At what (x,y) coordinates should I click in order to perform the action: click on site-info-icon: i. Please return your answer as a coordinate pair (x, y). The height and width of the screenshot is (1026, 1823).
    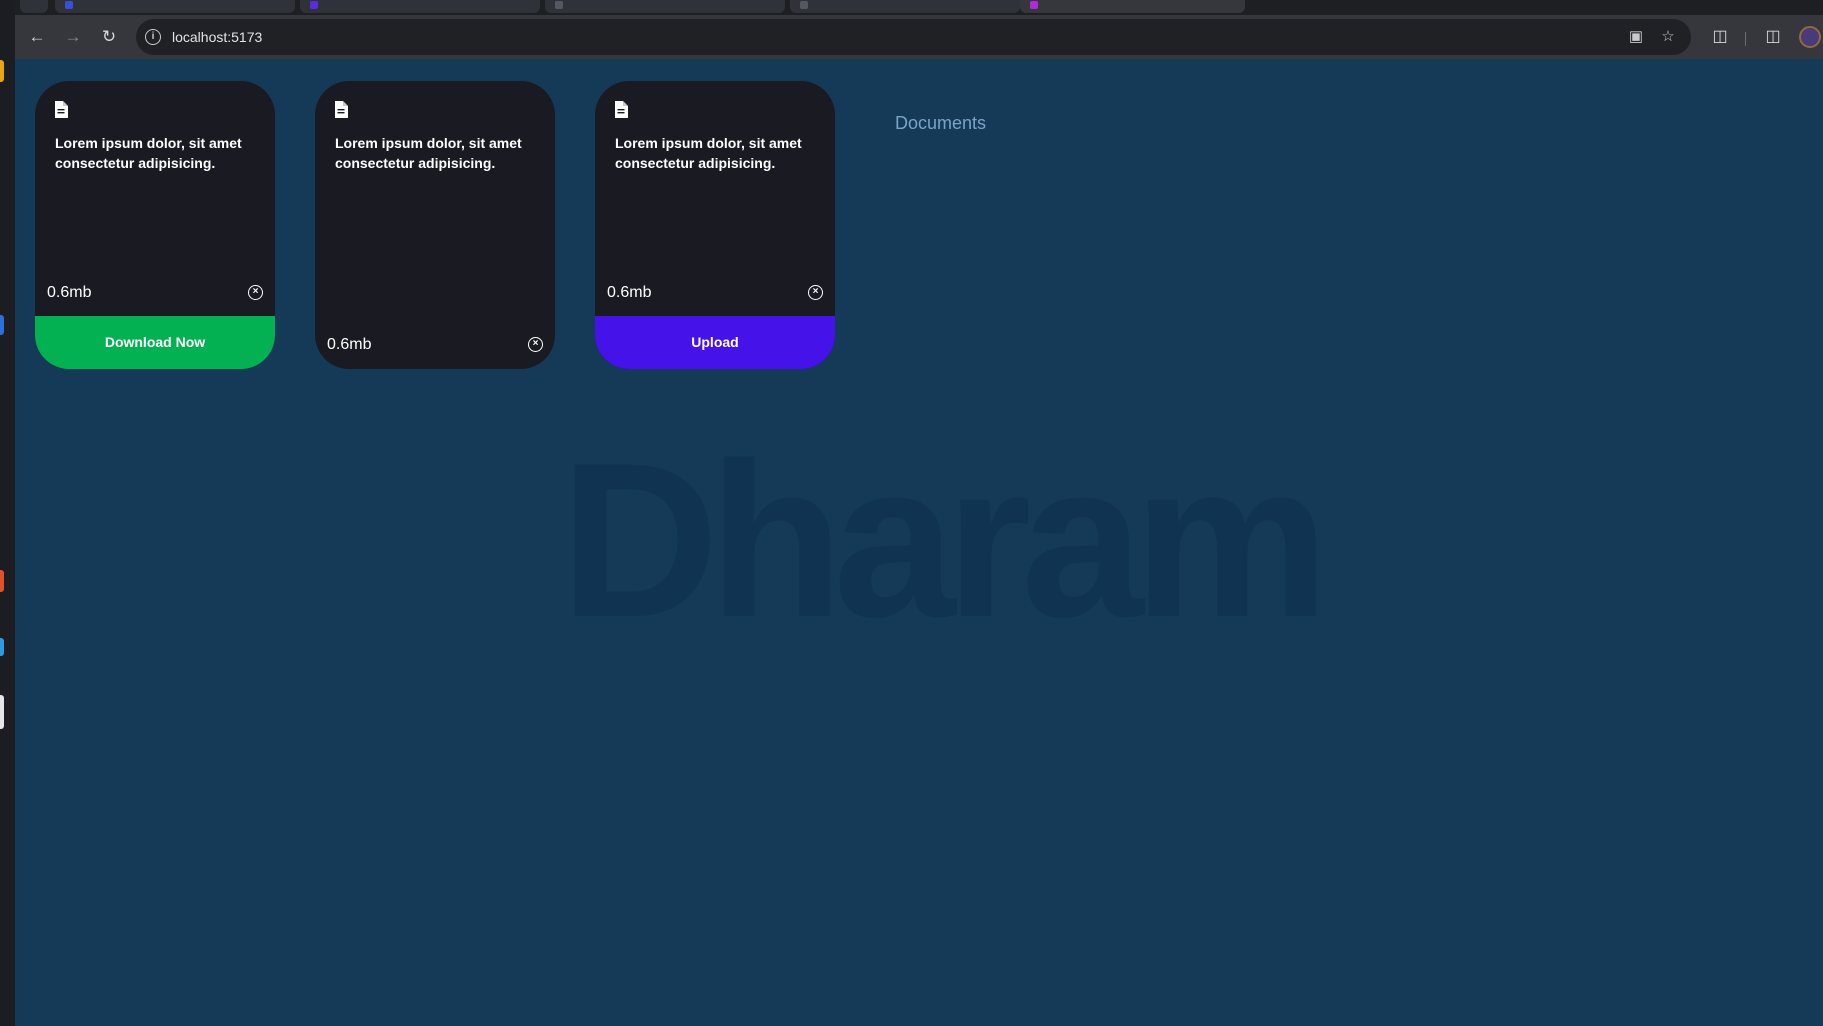
    Looking at the image, I should click on (153, 37).